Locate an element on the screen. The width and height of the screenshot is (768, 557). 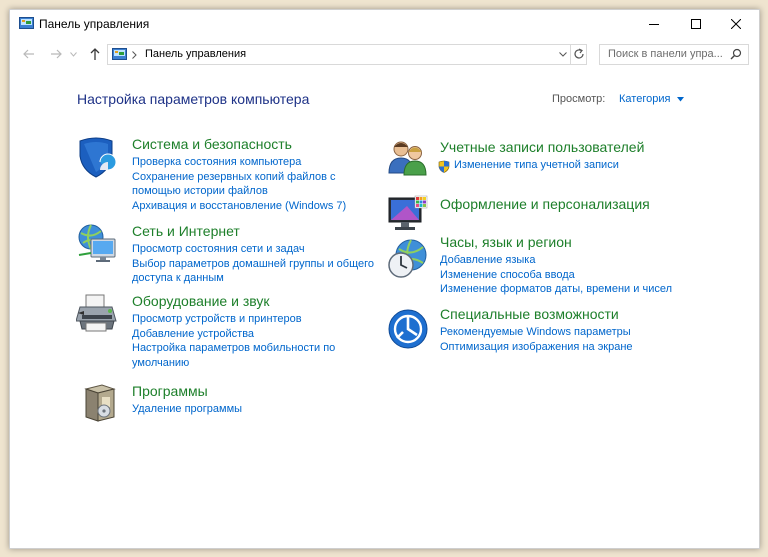
forward-arrow-icon is located at coordinates (56, 54).